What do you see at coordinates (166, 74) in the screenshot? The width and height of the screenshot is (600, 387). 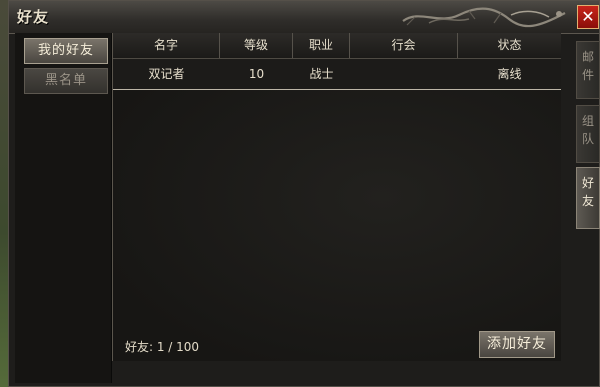 I see `row-name: 双记者` at bounding box center [166, 74].